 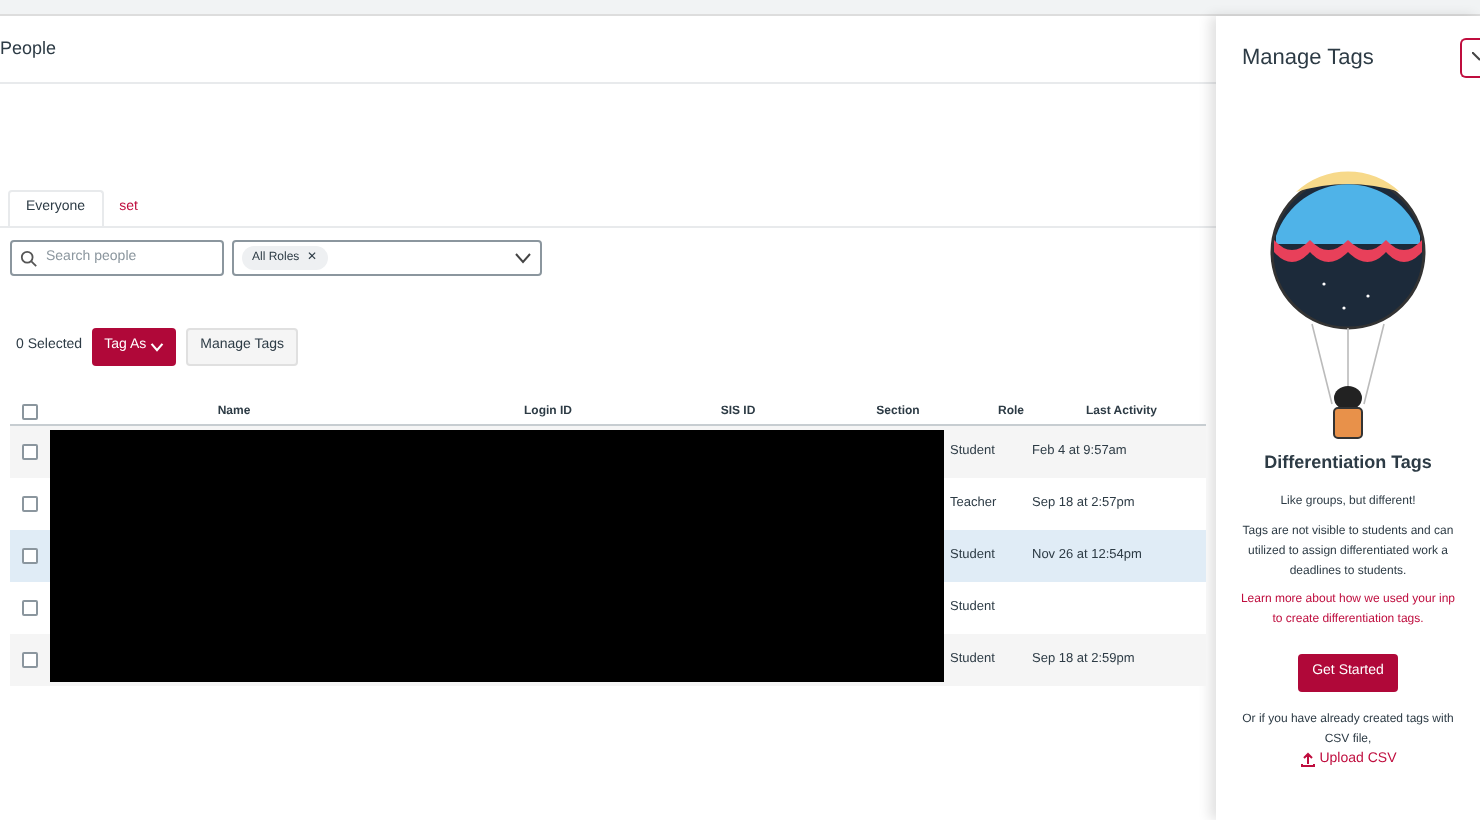 What do you see at coordinates (1307, 759) in the screenshot?
I see `upload-icon` at bounding box center [1307, 759].